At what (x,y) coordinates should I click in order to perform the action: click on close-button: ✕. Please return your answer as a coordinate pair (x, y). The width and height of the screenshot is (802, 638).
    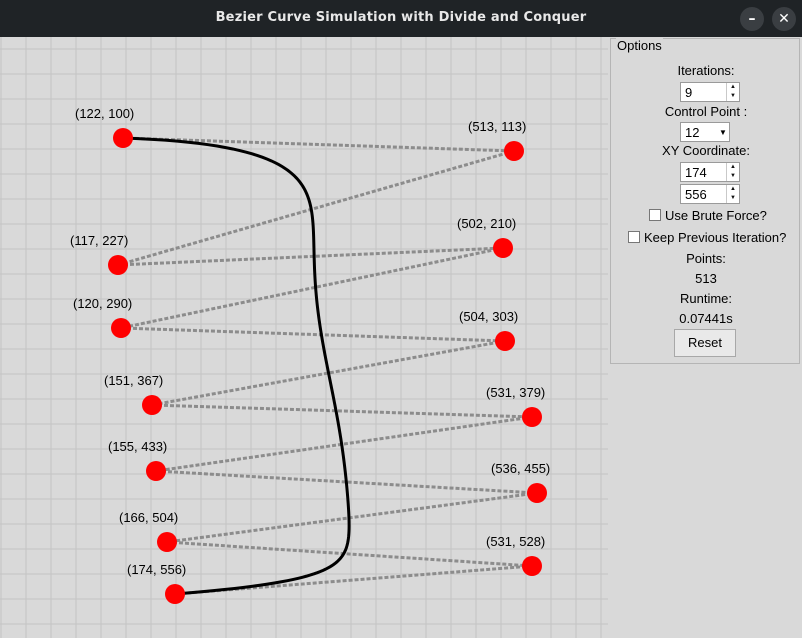
    Looking at the image, I should click on (784, 19).